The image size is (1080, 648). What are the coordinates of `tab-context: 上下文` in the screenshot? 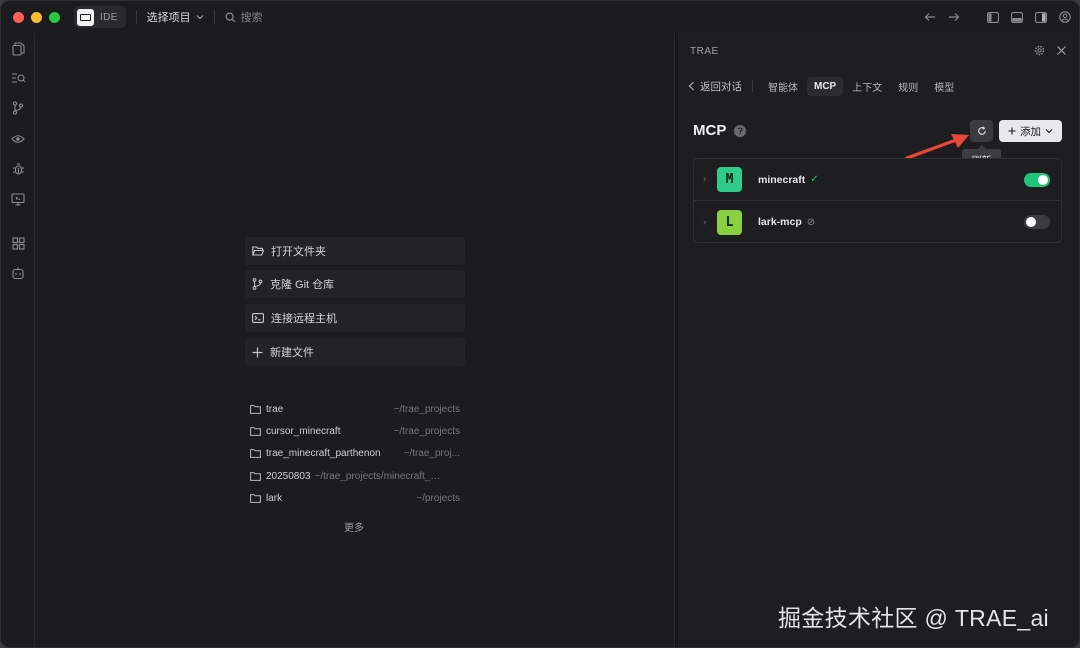 It's located at (867, 86).